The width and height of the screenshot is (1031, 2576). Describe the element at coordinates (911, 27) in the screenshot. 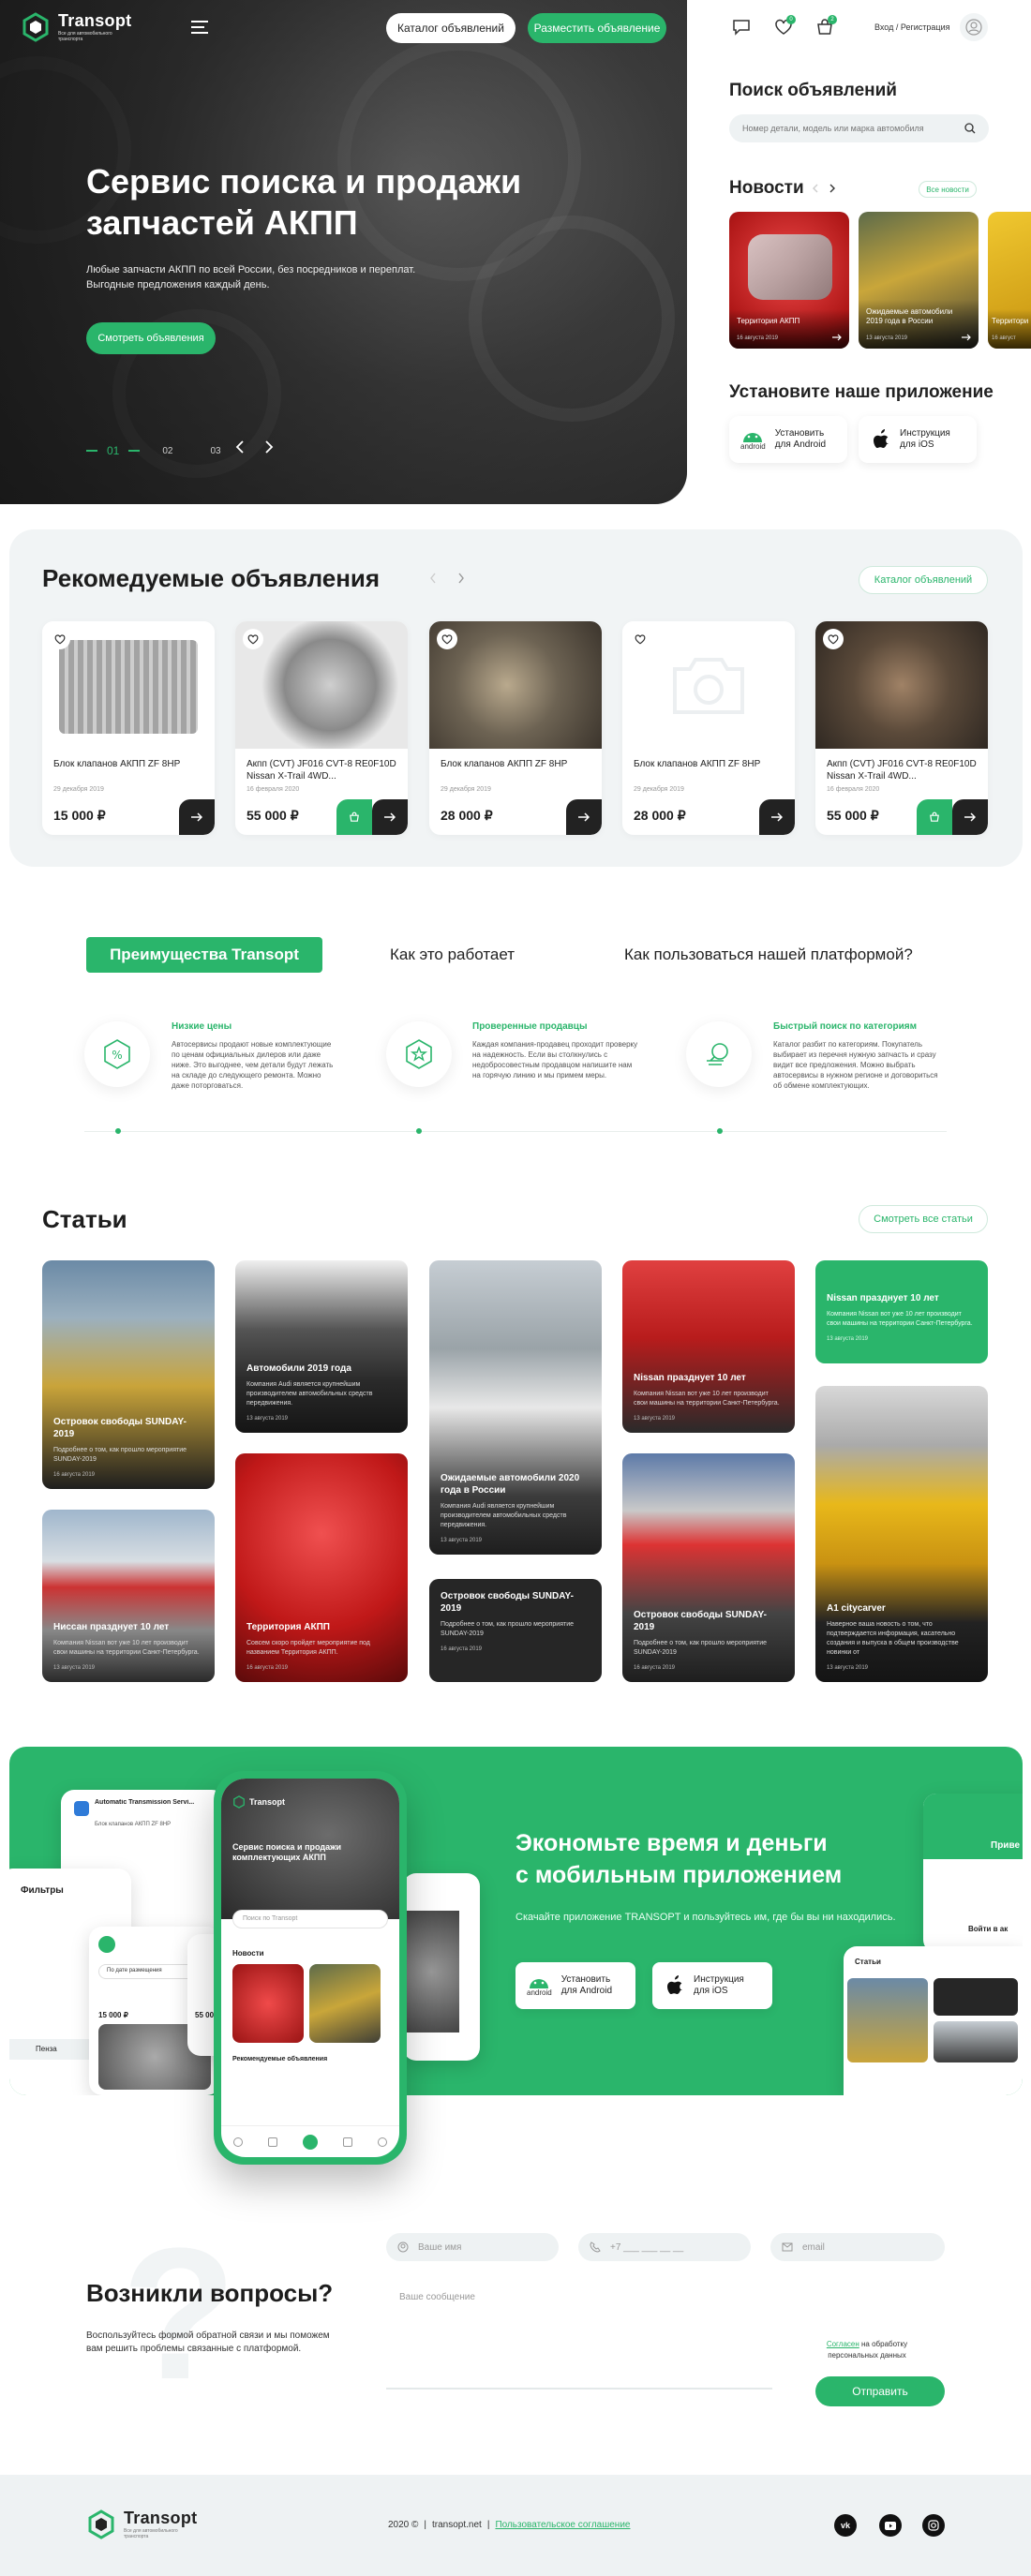

I see `login-link: Вход / Регистрация` at that location.